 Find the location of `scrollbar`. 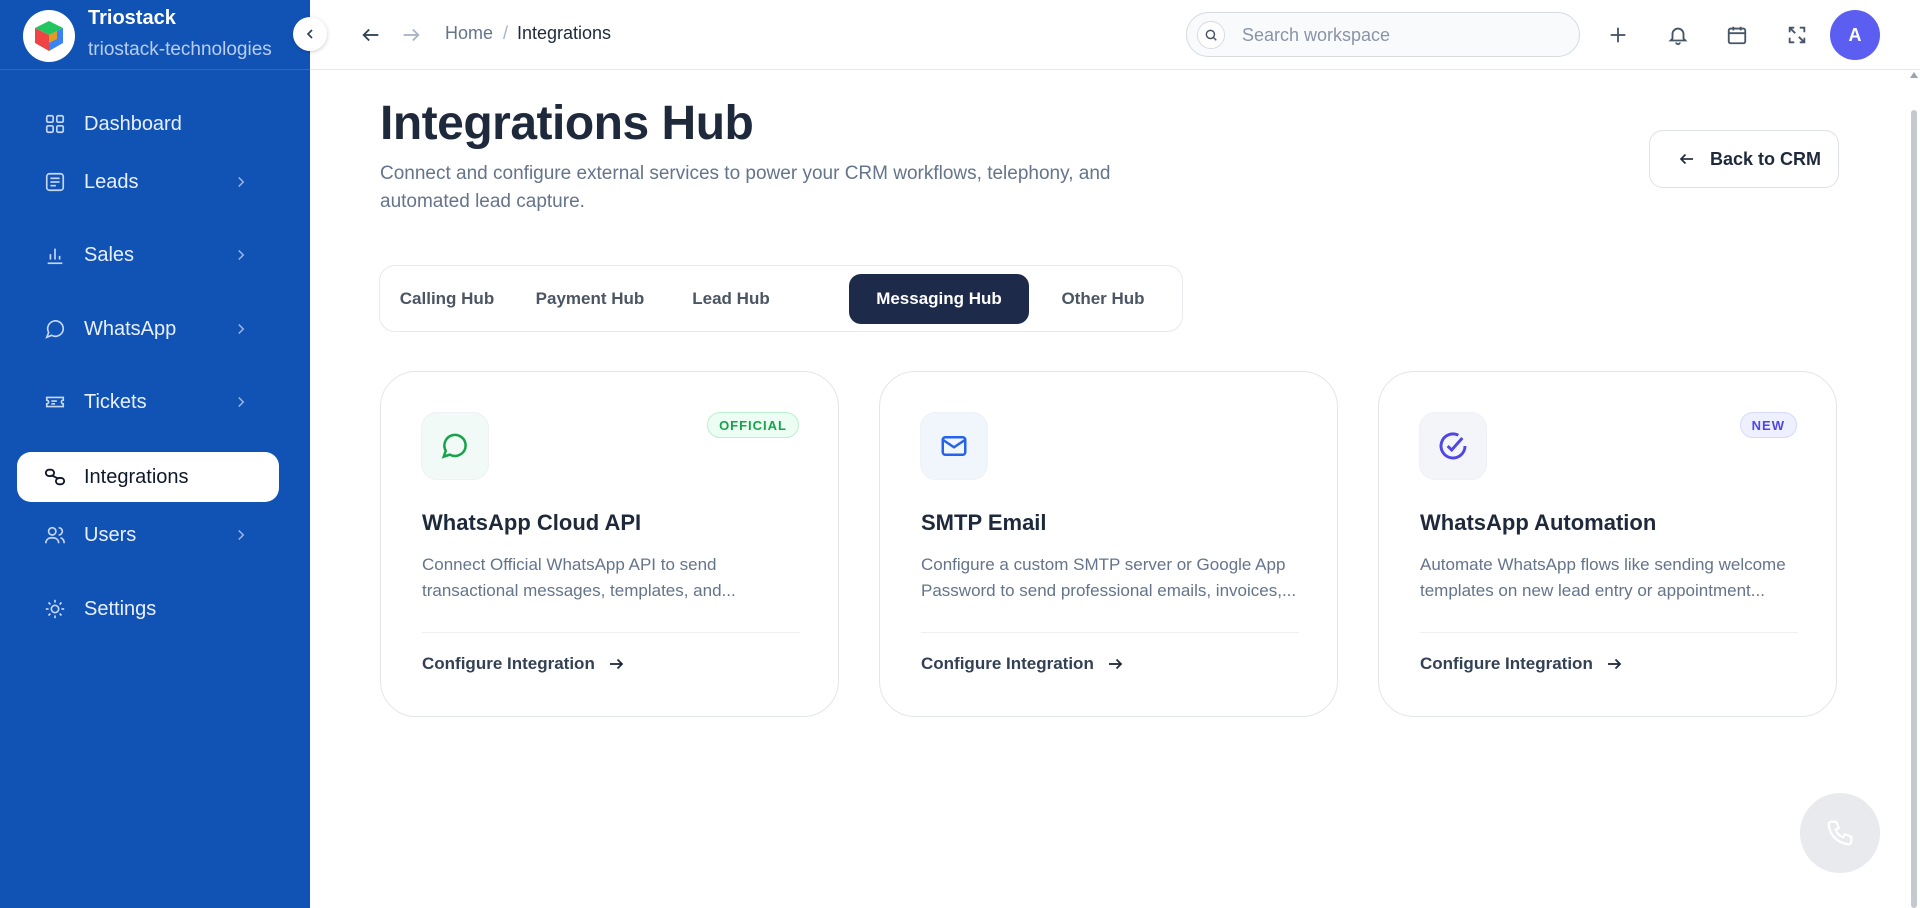

scrollbar is located at coordinates (1914, 509).